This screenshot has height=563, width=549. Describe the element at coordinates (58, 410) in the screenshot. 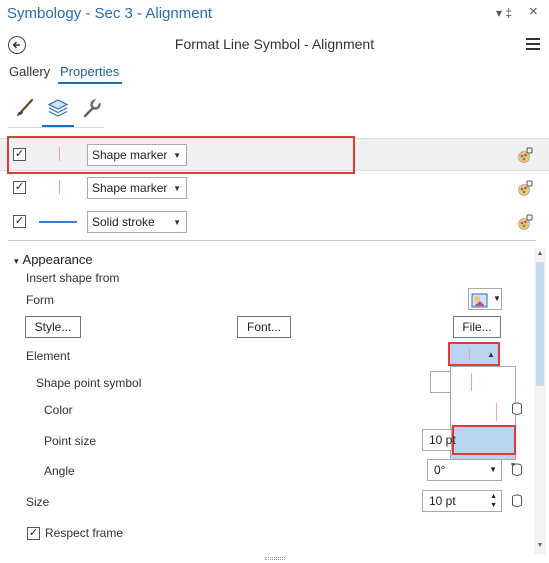

I see `color-label: Color` at that location.